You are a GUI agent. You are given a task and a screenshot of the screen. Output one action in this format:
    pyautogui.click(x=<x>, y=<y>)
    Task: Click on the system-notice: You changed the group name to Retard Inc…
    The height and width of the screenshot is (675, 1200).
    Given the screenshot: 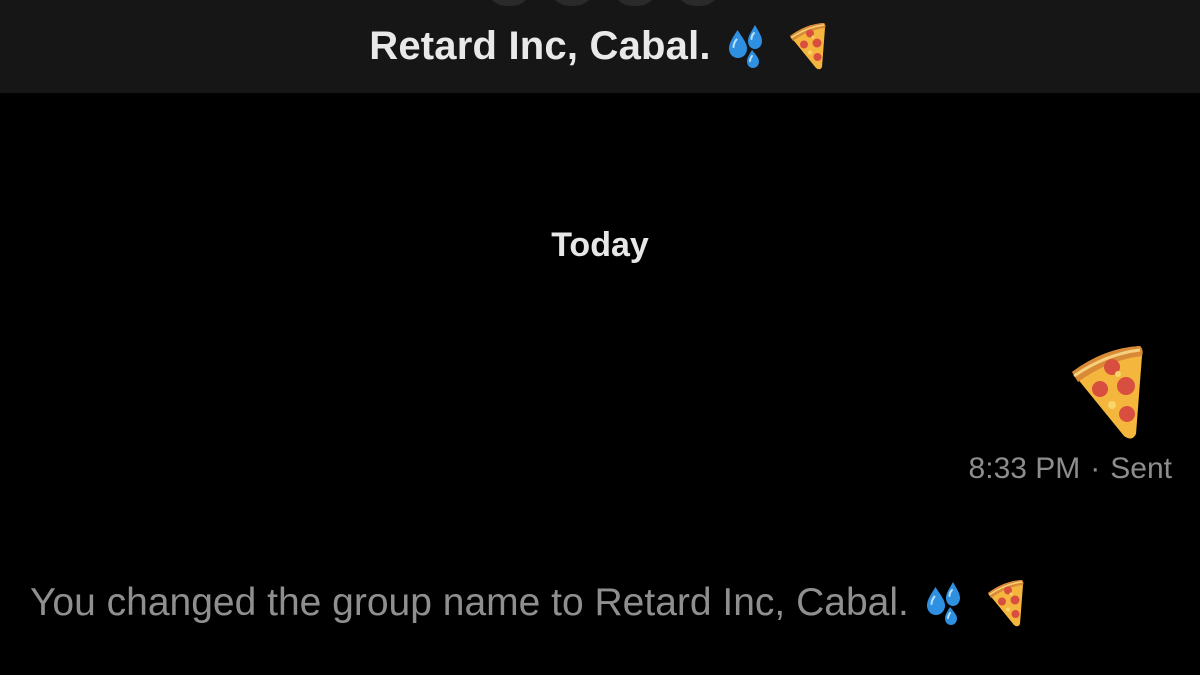 What is the action you would take?
    pyautogui.click(x=605, y=603)
    